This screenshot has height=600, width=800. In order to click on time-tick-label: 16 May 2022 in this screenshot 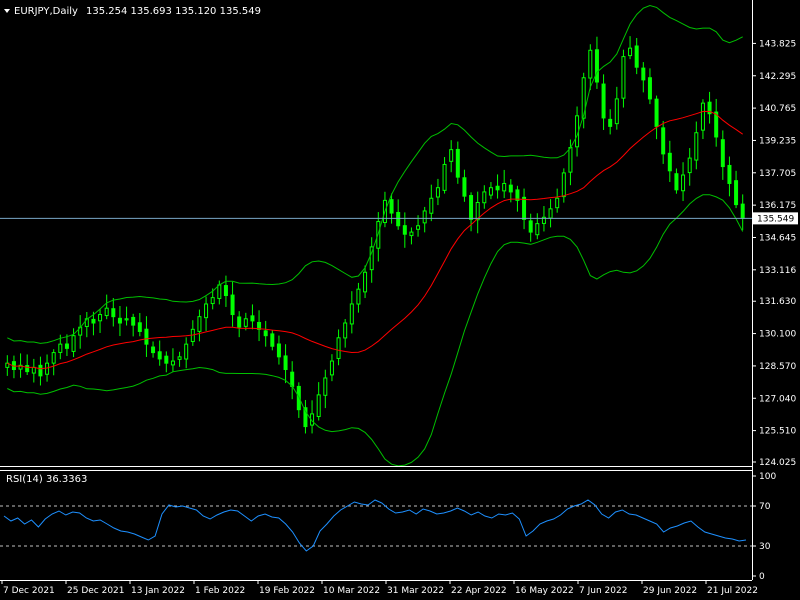, I will do `click(544, 591)`.